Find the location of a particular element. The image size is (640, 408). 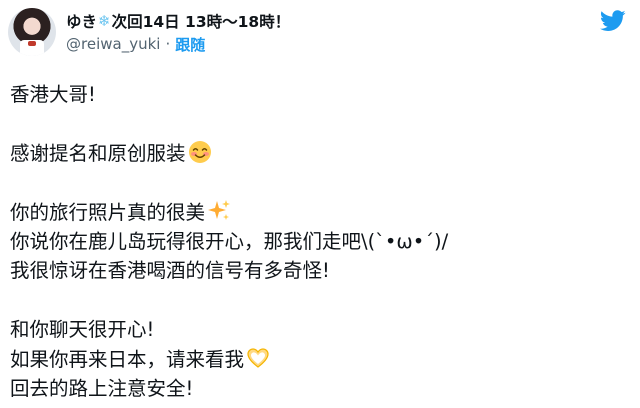

display-name: ゆき ❄ 次回14日 13時～18時！ is located at coordinates (178, 21).